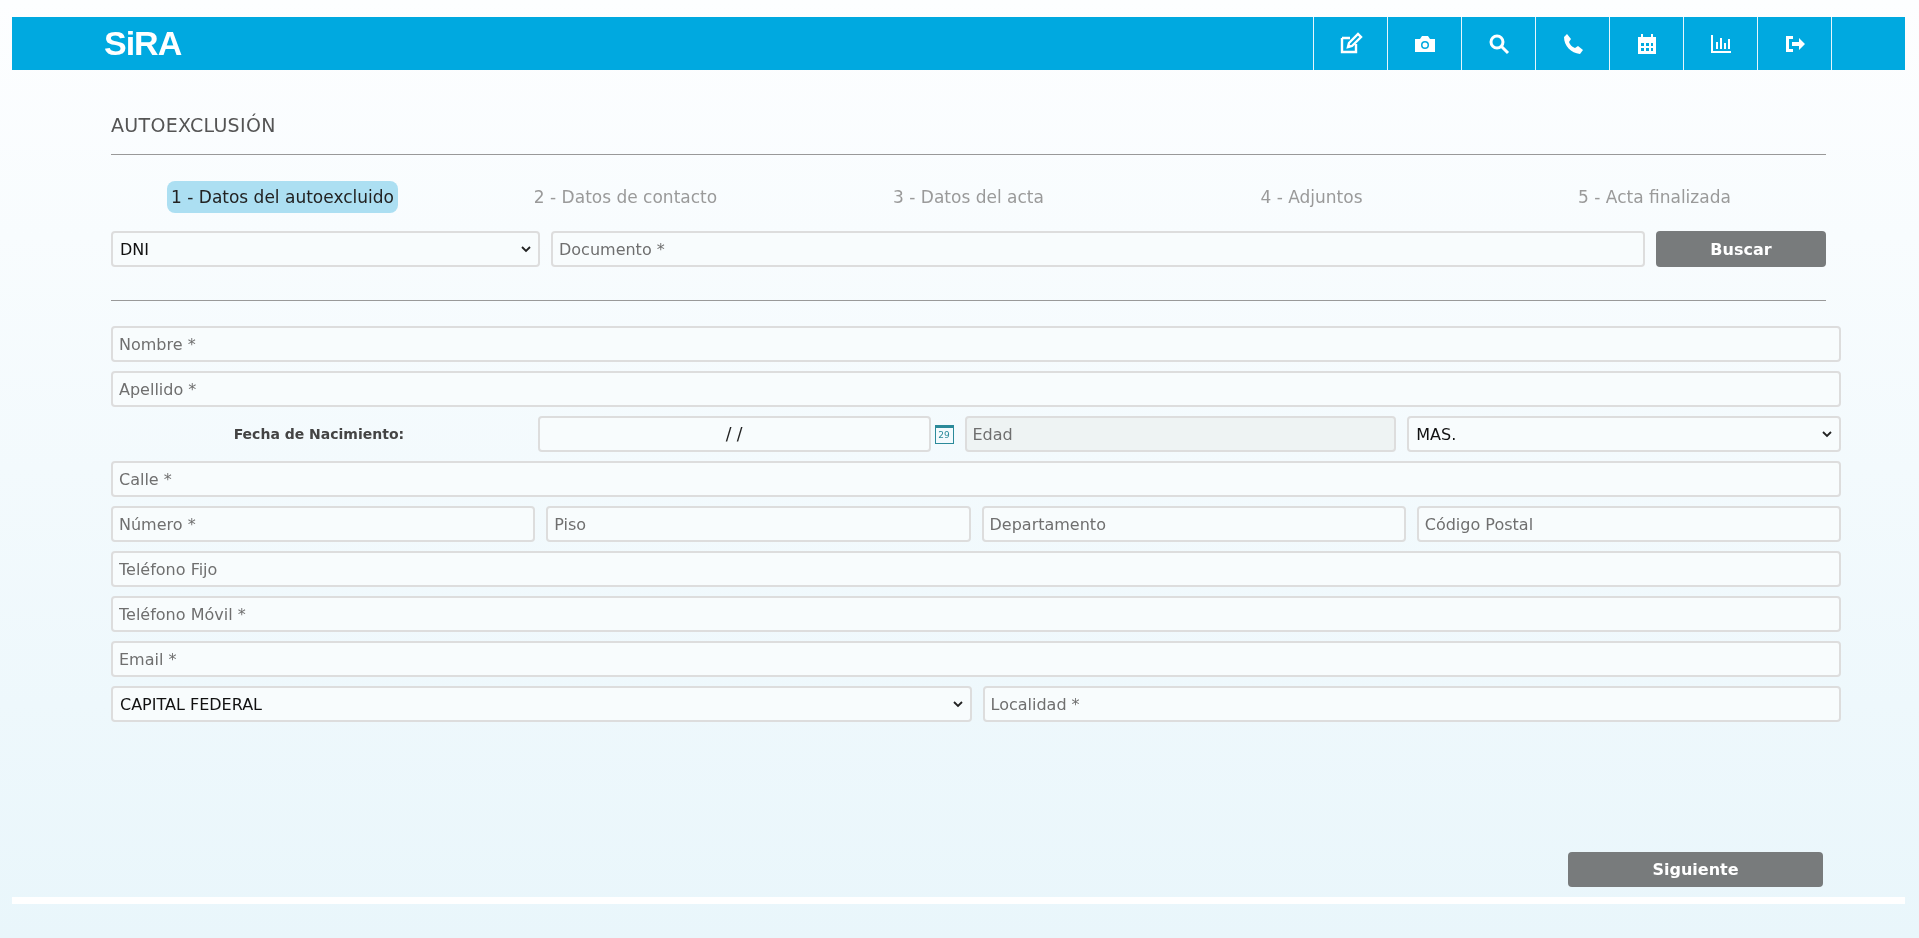  What do you see at coordinates (976, 569) in the screenshot?
I see `text-field: Teléfono Fijo` at bounding box center [976, 569].